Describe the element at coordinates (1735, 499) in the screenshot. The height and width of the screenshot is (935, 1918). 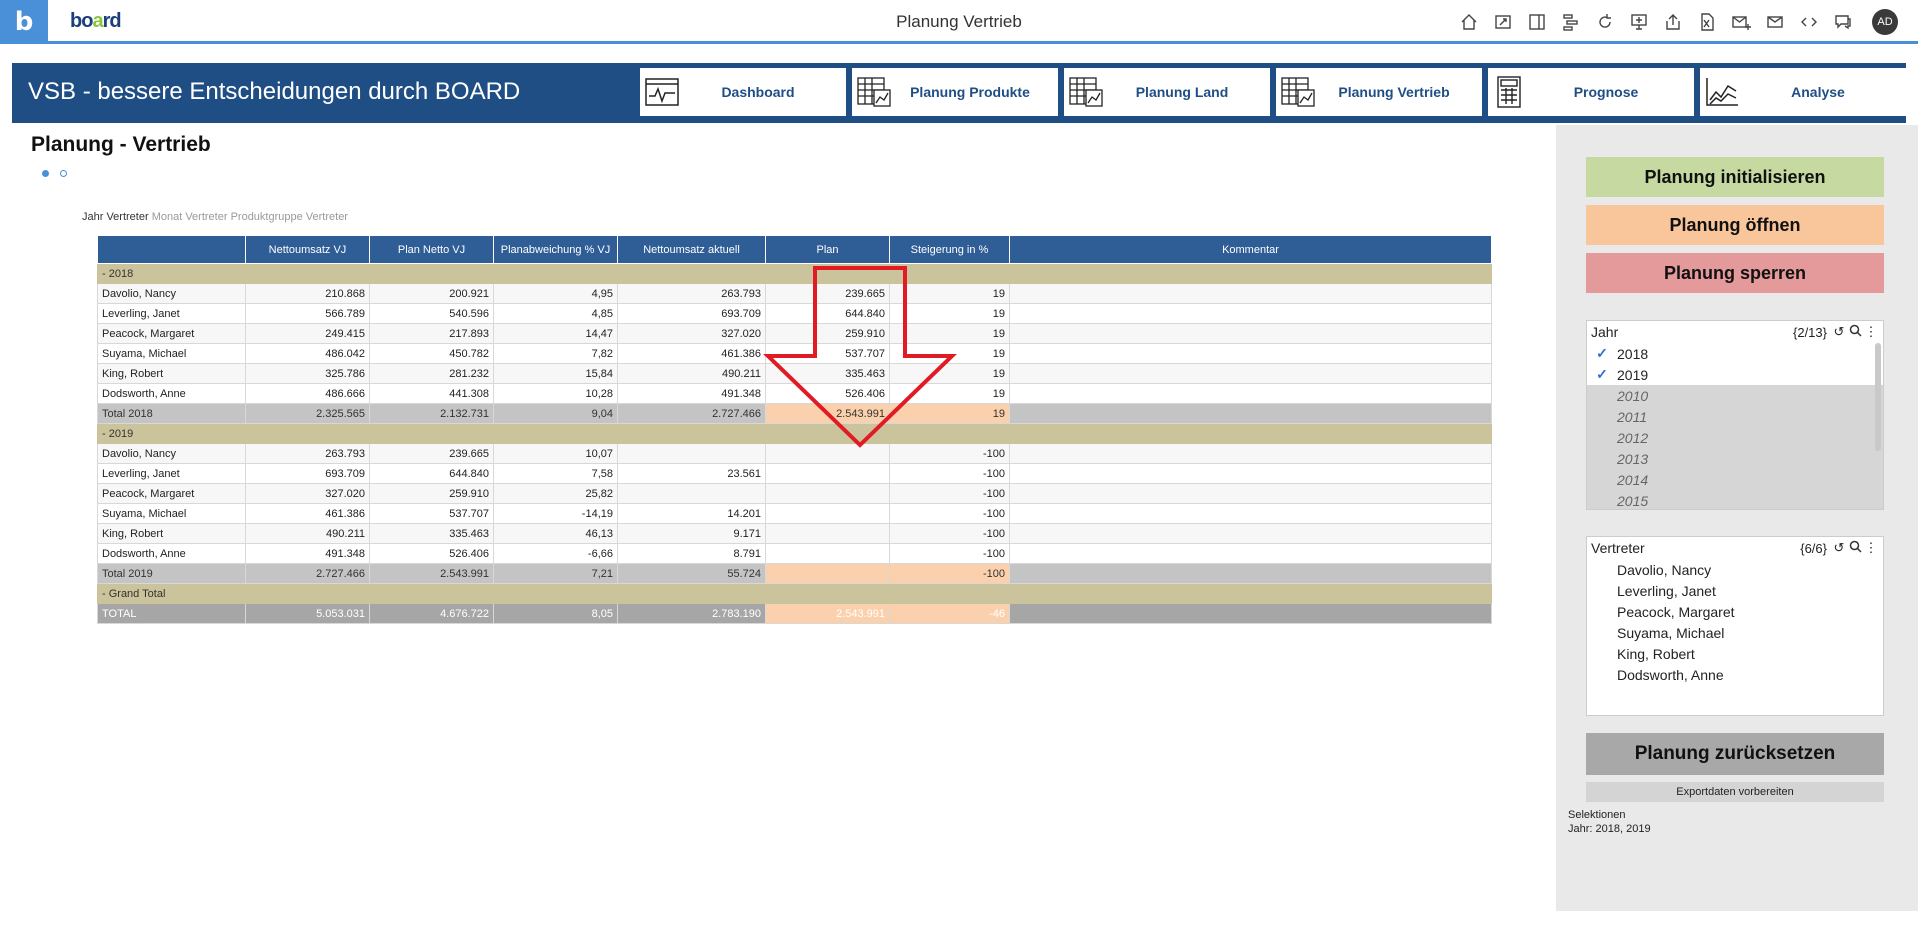
I see `year-option: 2015` at that location.